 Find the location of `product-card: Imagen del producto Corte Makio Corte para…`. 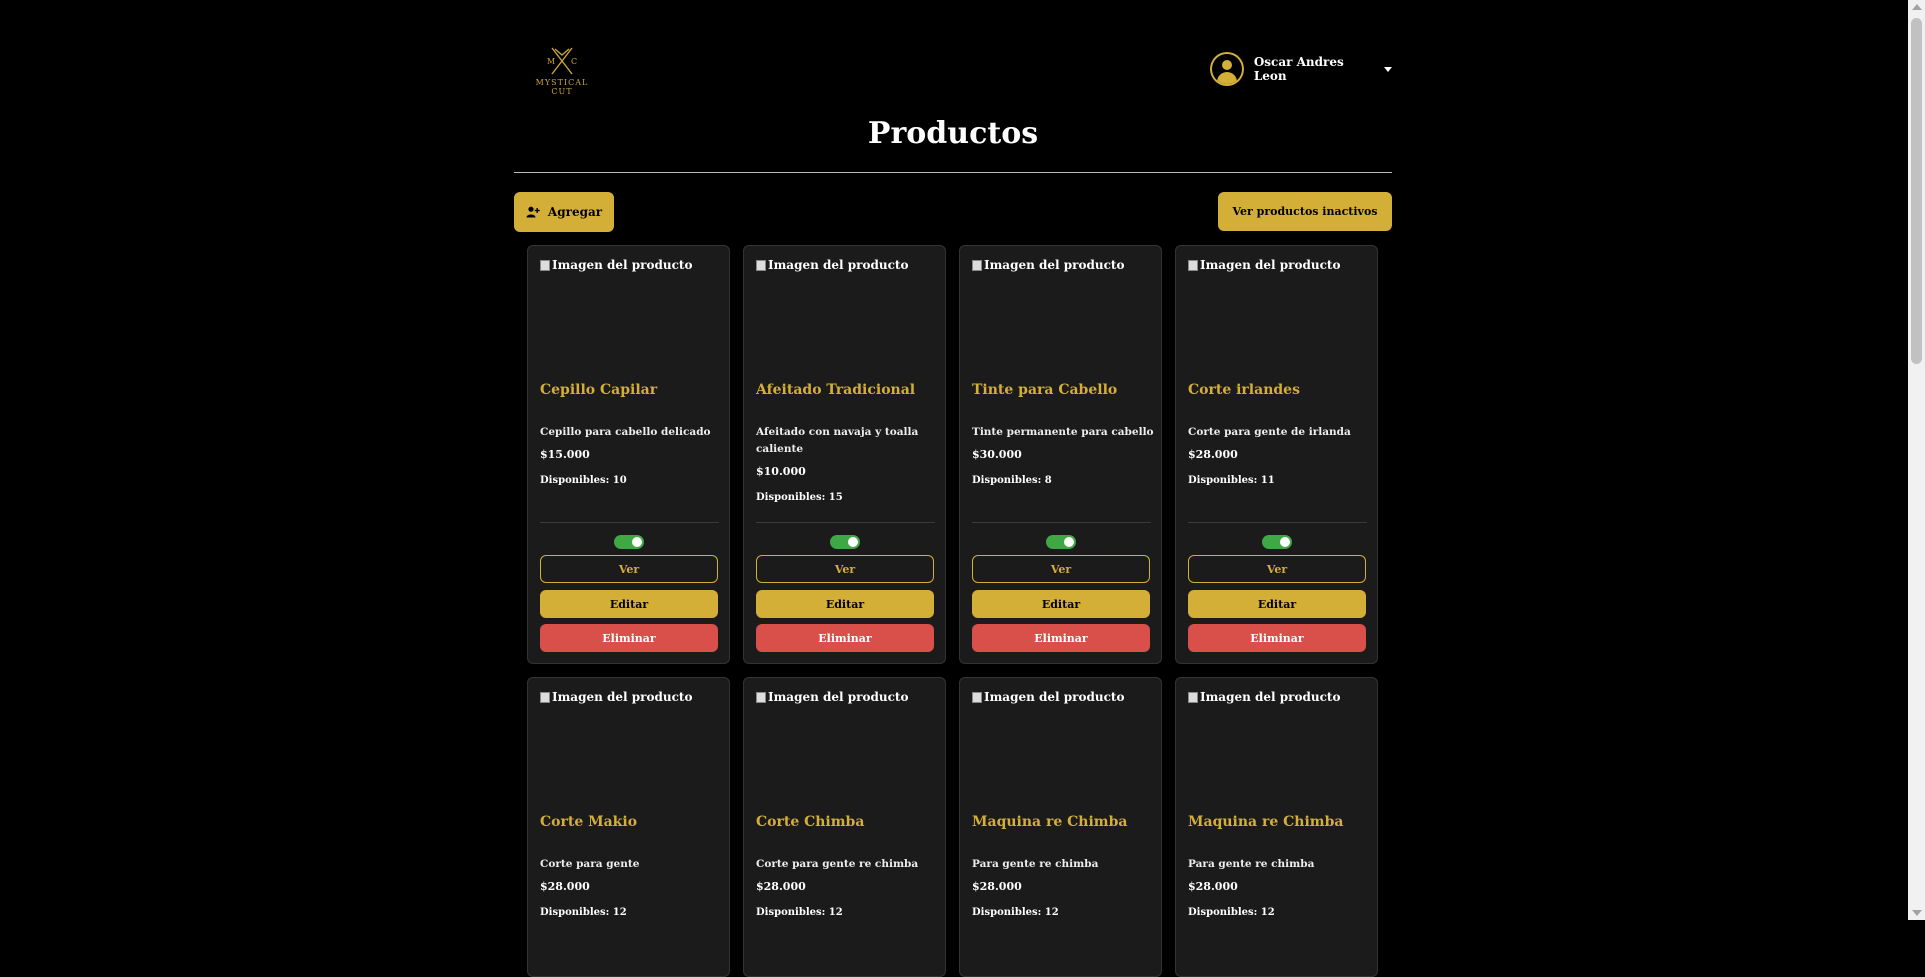

product-card: Imagen del producto Corte Makio Corte para… is located at coordinates (628, 827).